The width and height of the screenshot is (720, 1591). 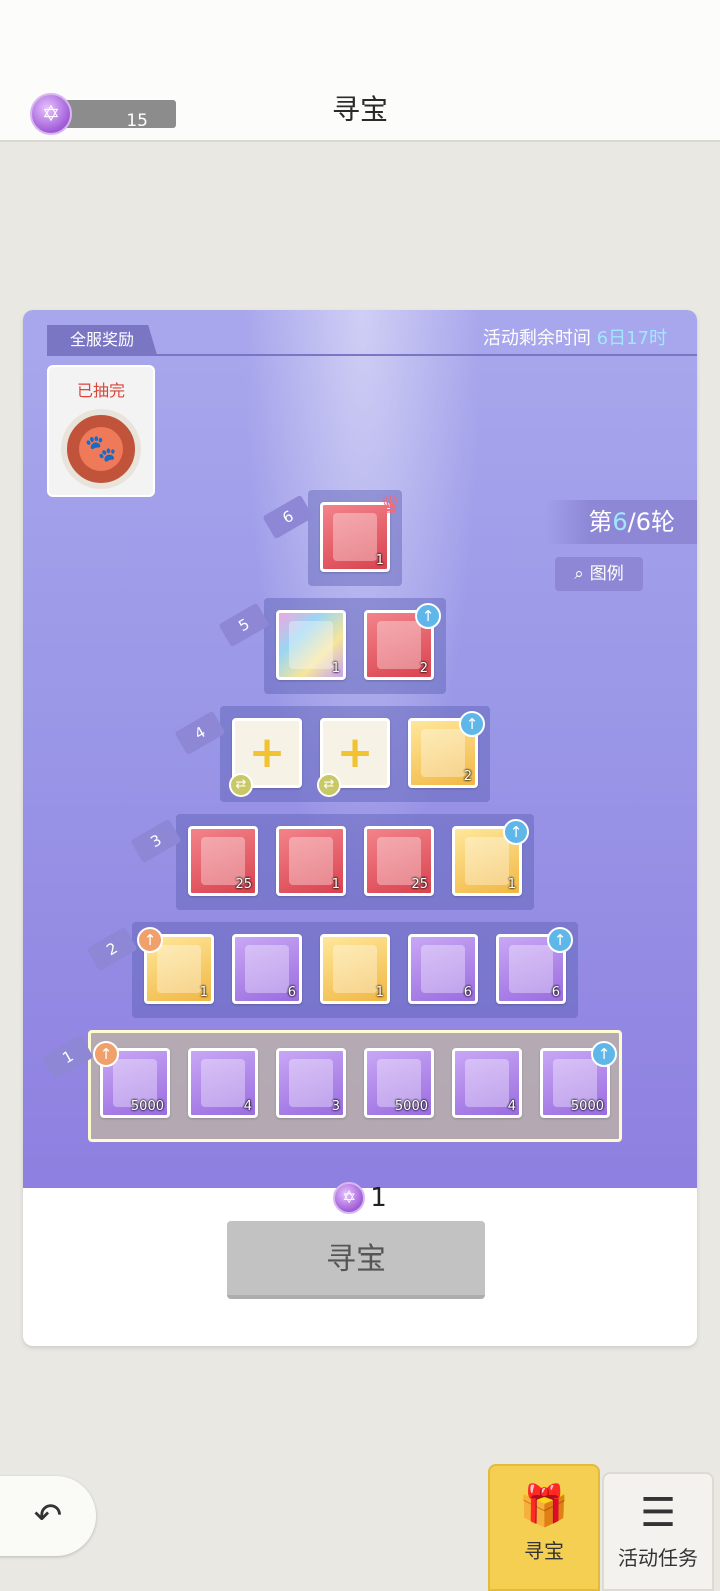 I want to click on row-number-label: 2, so click(x=112, y=949).